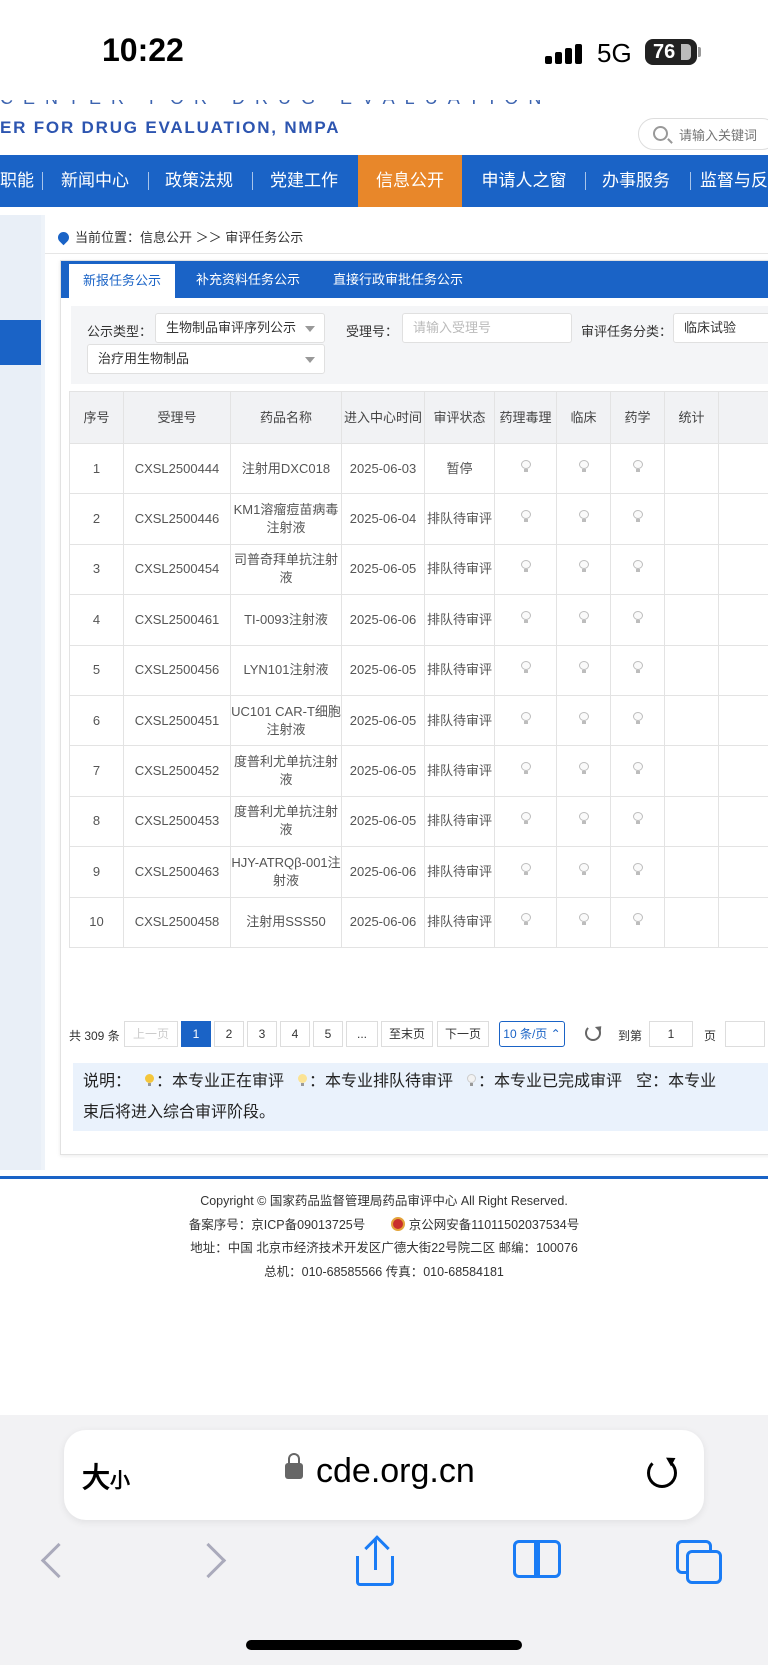 This screenshot has width=768, height=1665. What do you see at coordinates (304, 181) in the screenshot?
I see `nav-item-party: 党建工作` at bounding box center [304, 181].